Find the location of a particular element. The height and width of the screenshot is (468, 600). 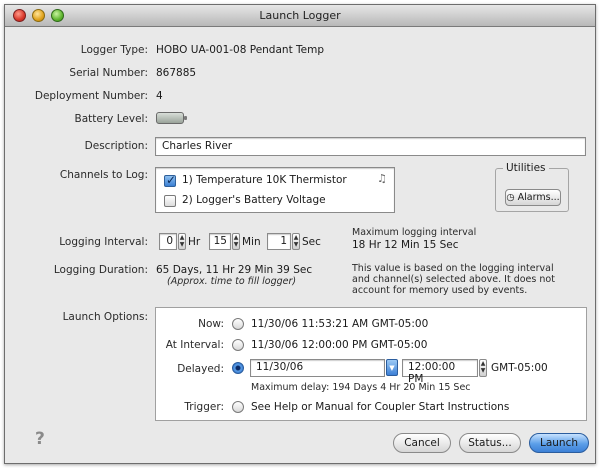

delayed-timezone: GMT-05:00 is located at coordinates (519, 368).